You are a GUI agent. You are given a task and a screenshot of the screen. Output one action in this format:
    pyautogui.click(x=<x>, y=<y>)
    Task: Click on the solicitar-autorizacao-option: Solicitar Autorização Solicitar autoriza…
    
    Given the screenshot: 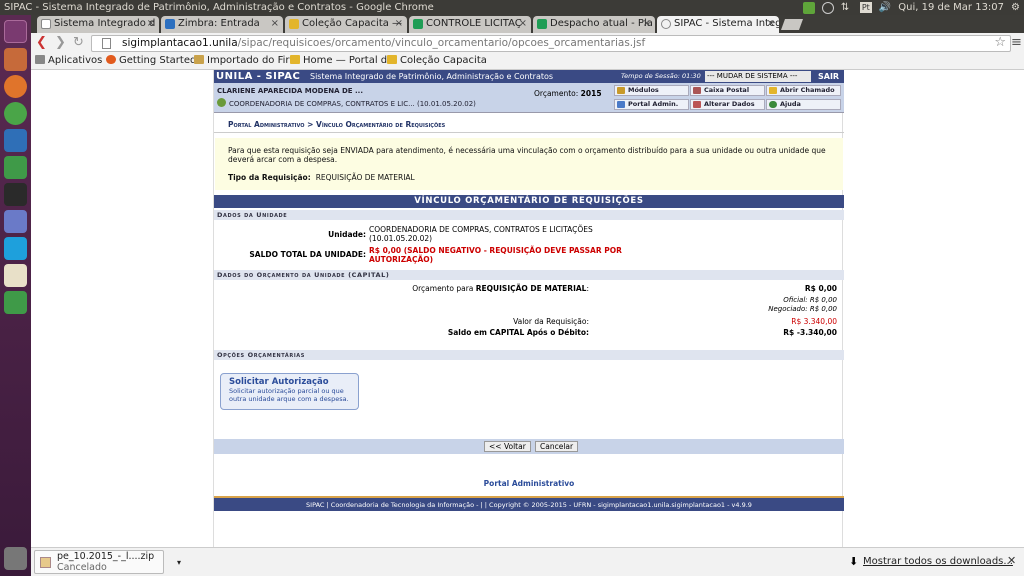 What is the action you would take?
    pyautogui.click(x=289, y=391)
    